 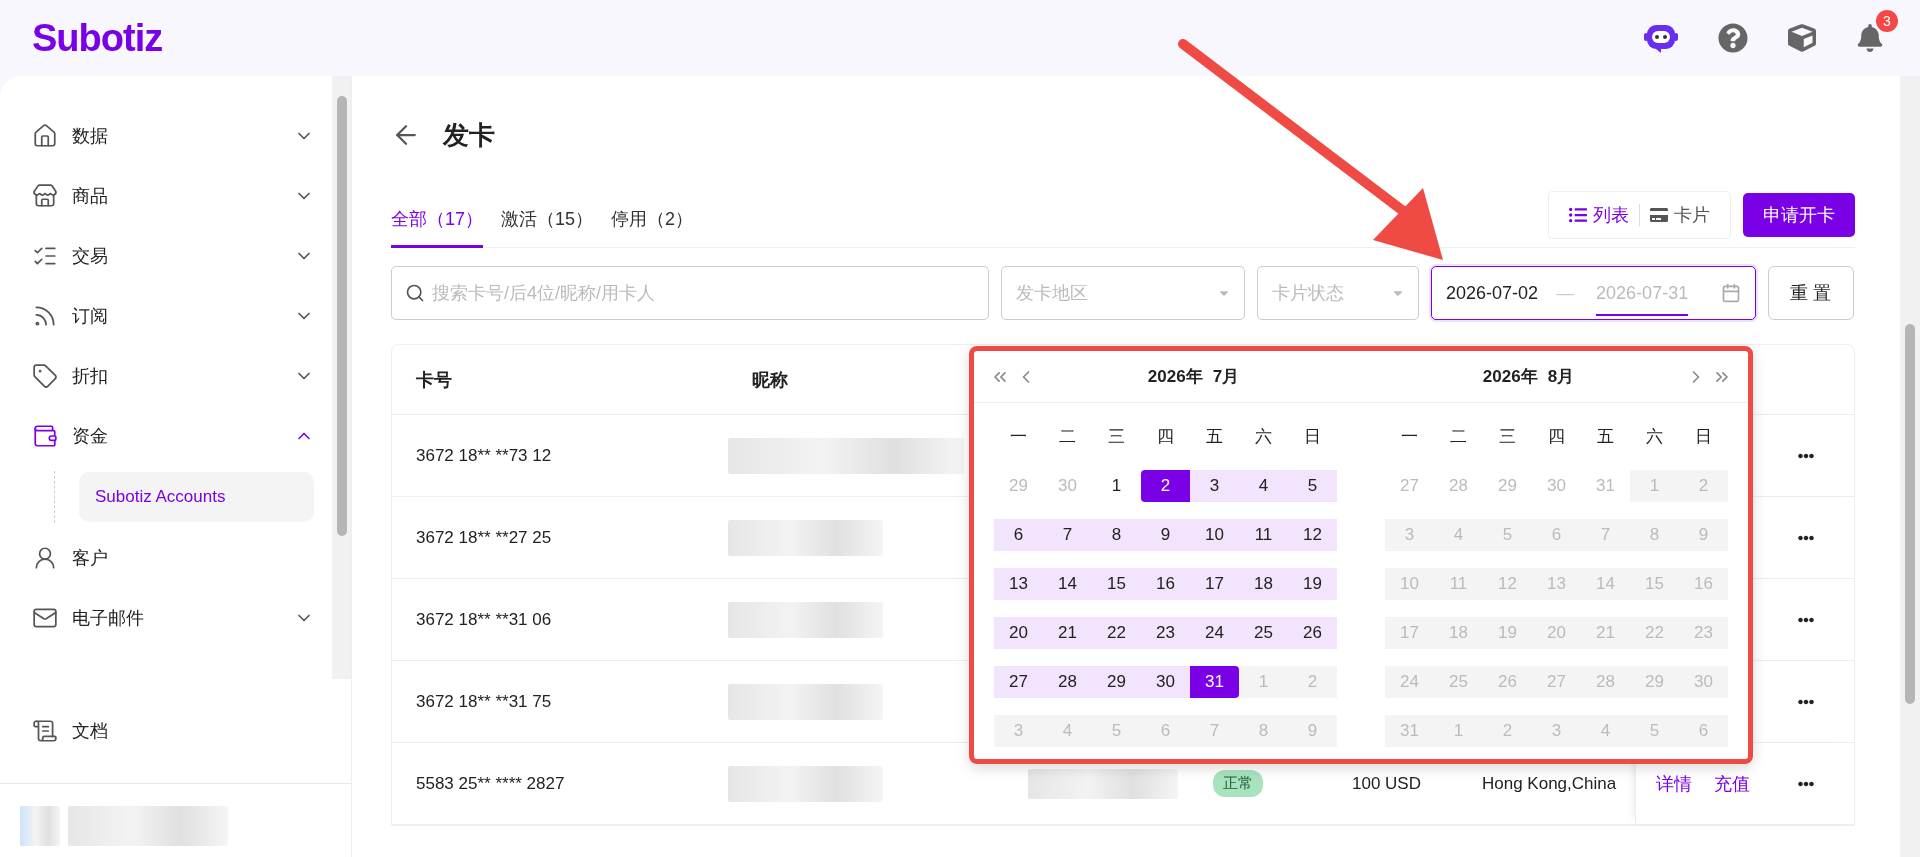 I want to click on month-label: 7月, so click(x=1226, y=376).